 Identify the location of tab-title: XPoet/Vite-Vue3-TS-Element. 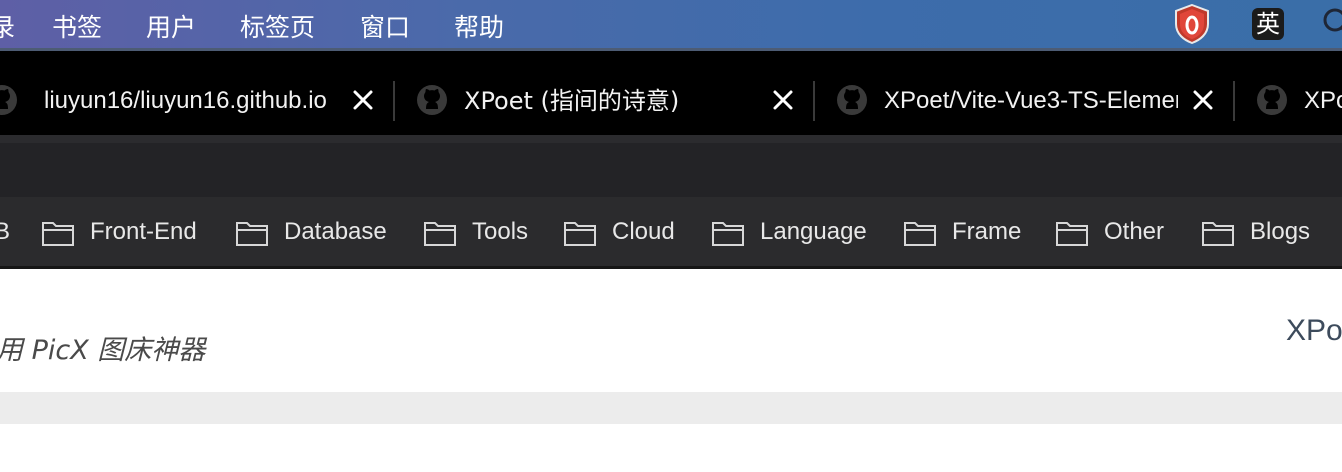
(1031, 100).